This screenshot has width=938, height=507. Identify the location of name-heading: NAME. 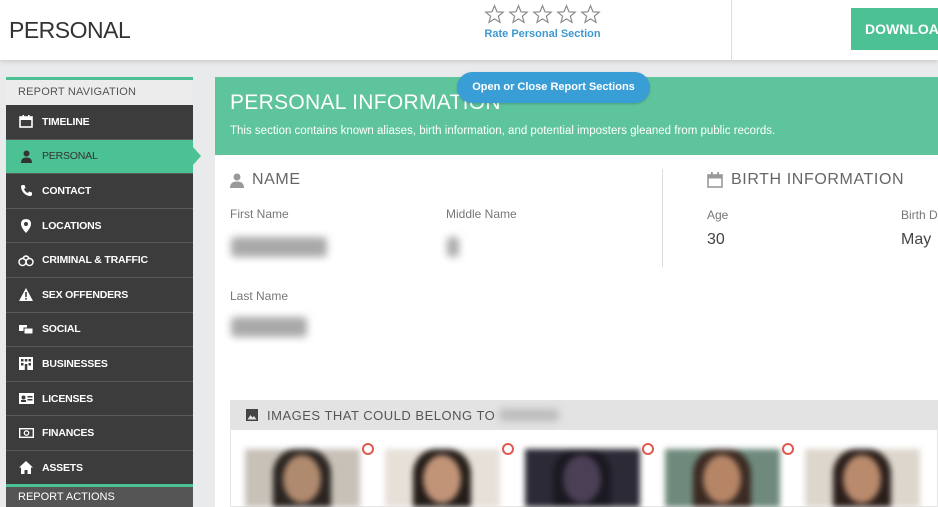
(265, 180).